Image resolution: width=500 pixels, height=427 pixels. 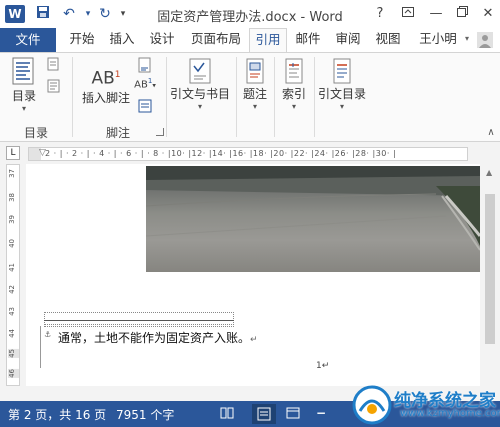 What do you see at coordinates (255, 84) in the screenshot?
I see `captions-button: 题注 ▾` at bounding box center [255, 84].